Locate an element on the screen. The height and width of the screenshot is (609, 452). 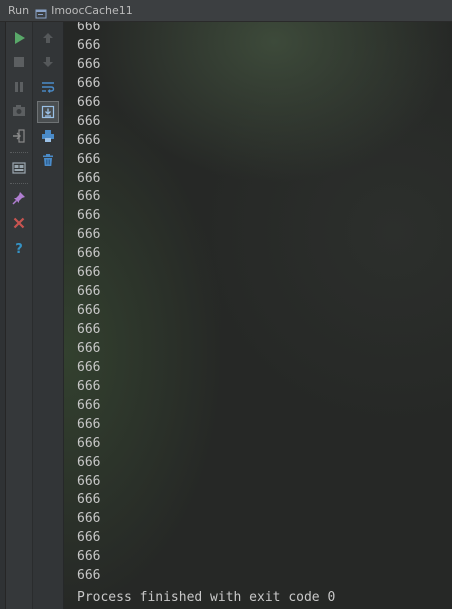
help-icon: ? is located at coordinates (19, 248).